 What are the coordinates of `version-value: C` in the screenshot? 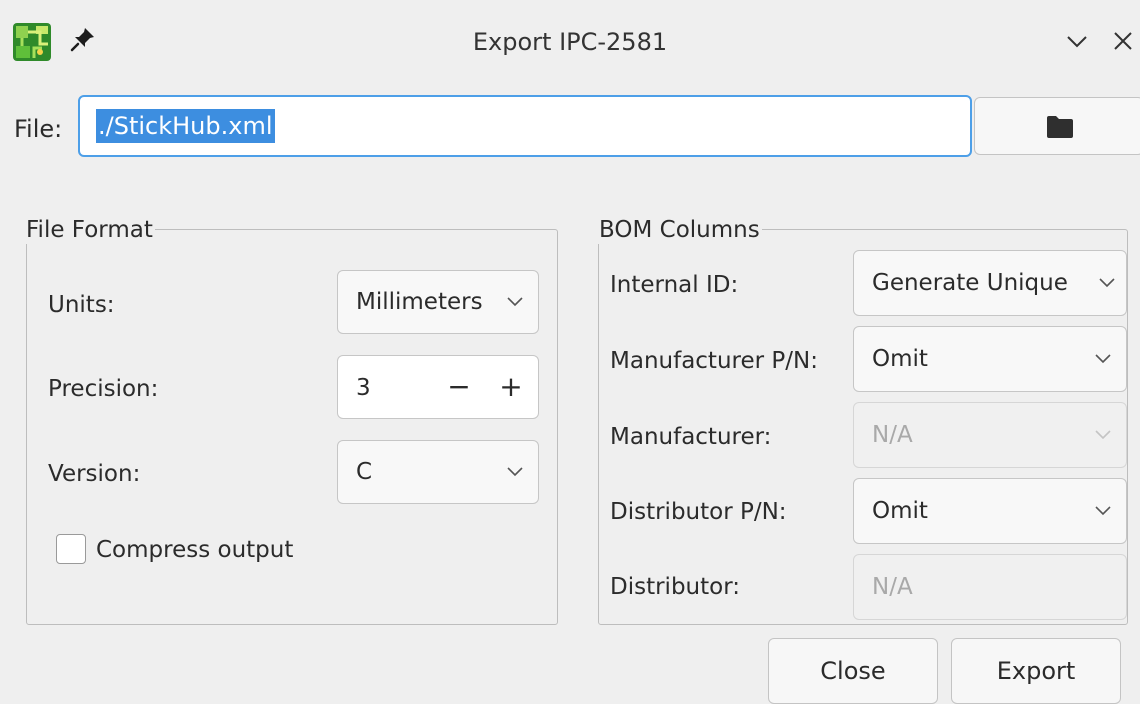 It's located at (364, 472).